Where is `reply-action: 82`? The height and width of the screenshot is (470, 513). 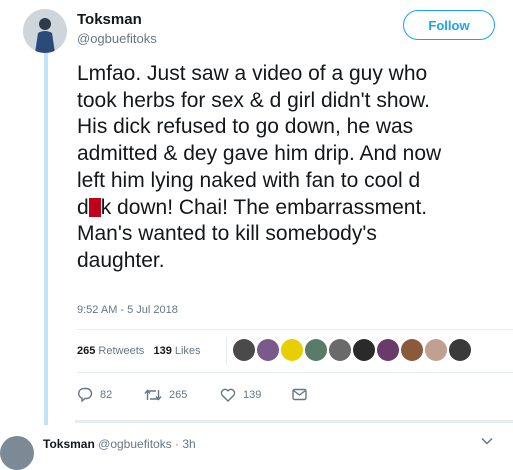
reply-action: 82 is located at coordinates (110, 394).